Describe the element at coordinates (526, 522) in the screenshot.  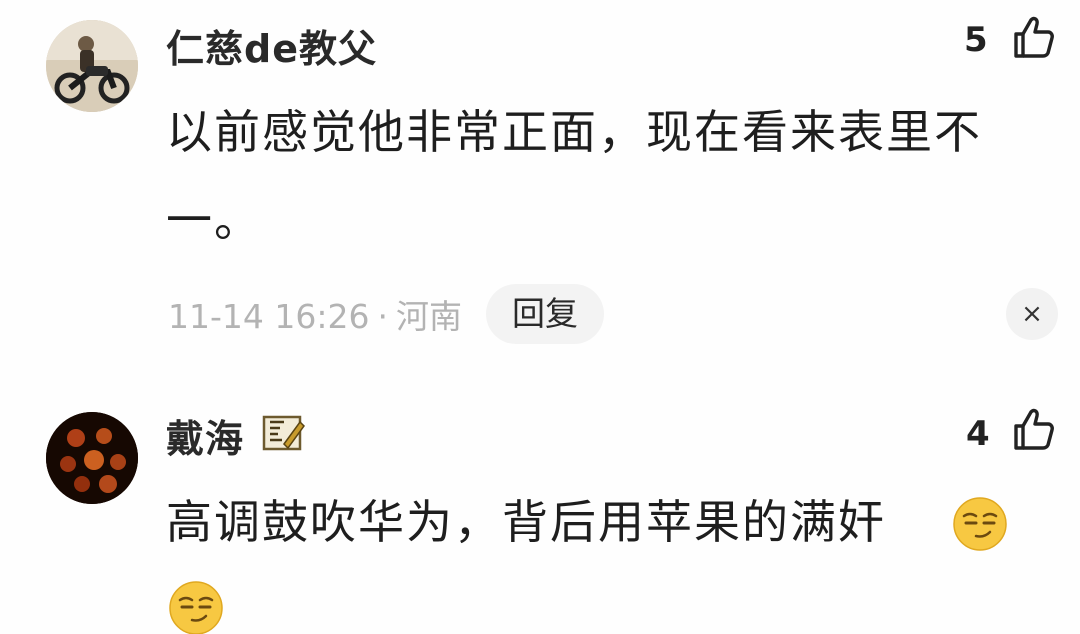
I see `comment-text: 高调鼓吹华为，背后用苹果的满奸` at that location.